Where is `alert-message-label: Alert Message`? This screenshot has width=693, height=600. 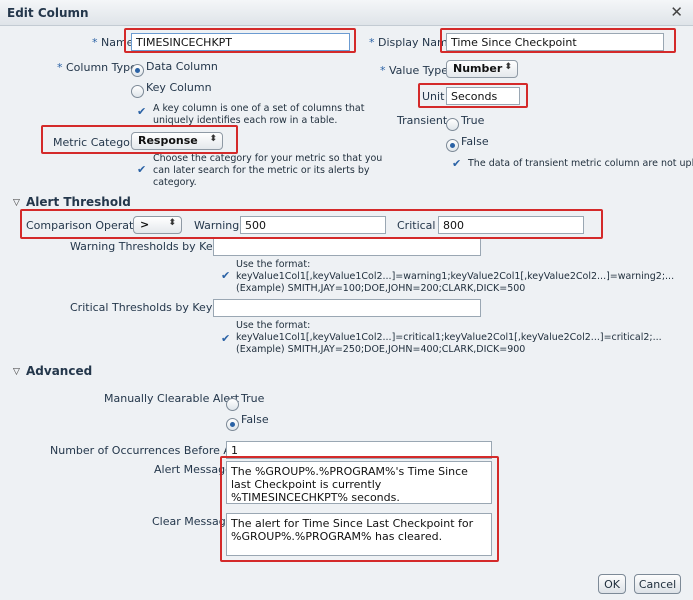
alert-message-label: Alert Message is located at coordinates (193, 469).